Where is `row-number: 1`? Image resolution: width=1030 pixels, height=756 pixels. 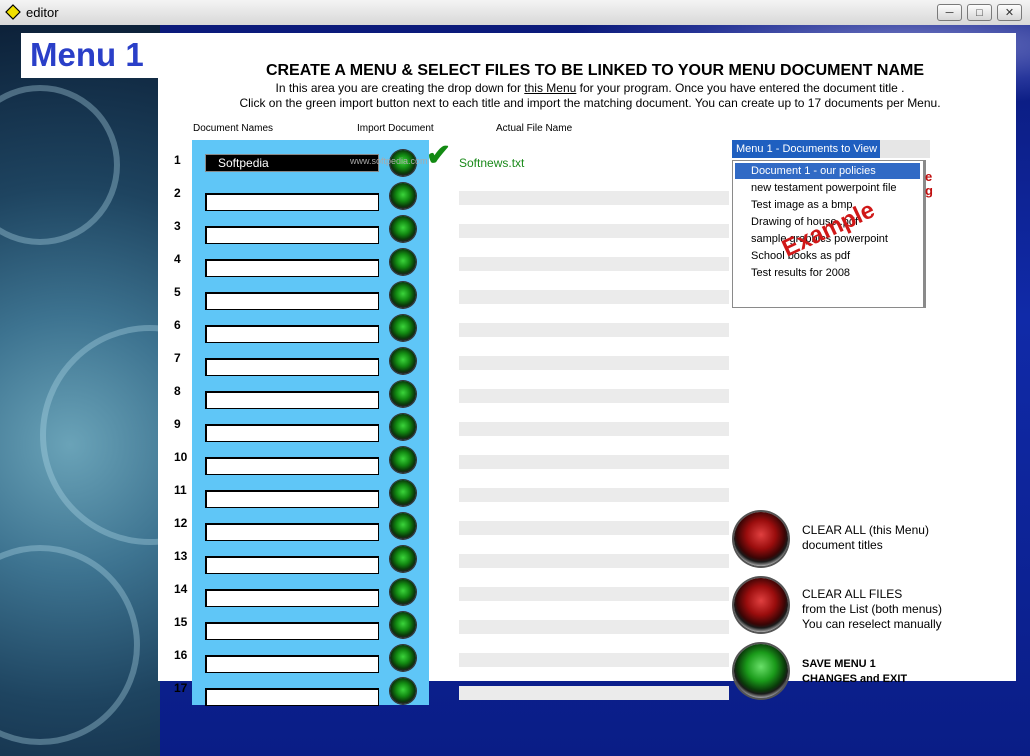
row-number: 1 is located at coordinates (177, 160).